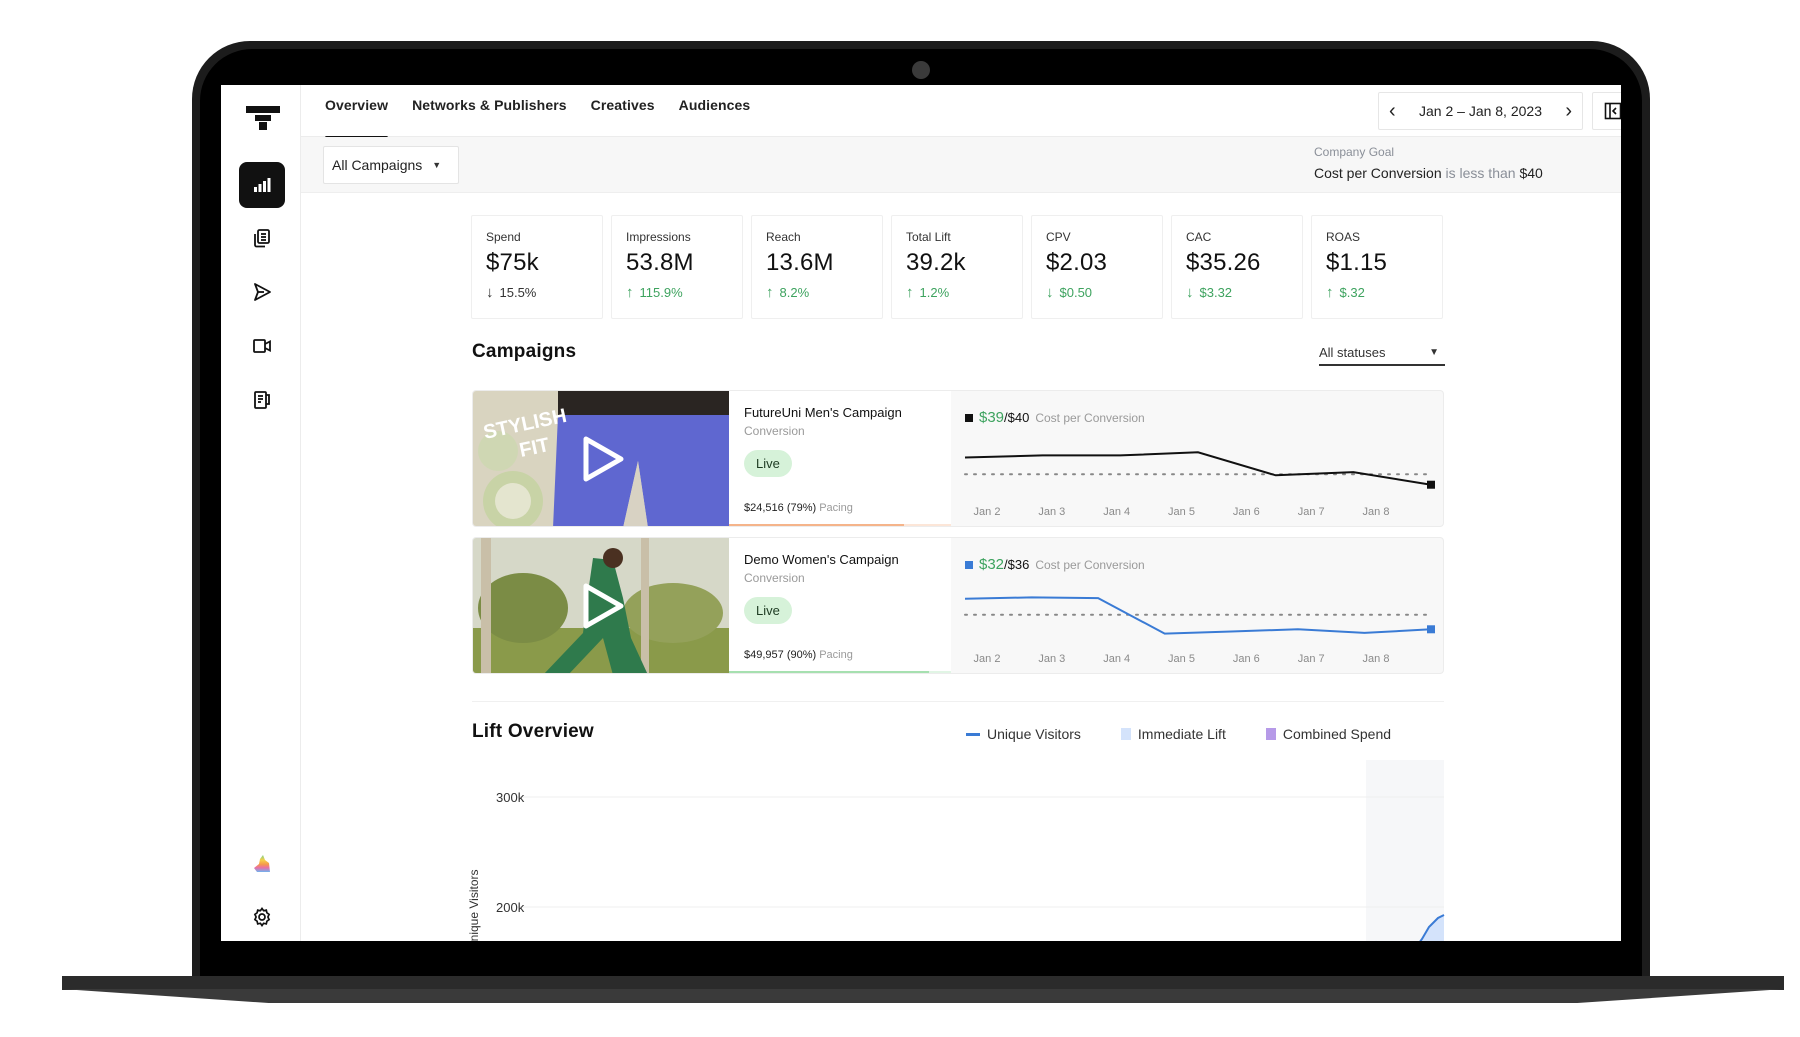  I want to click on legend-item: Combined Spend, so click(1328, 734).